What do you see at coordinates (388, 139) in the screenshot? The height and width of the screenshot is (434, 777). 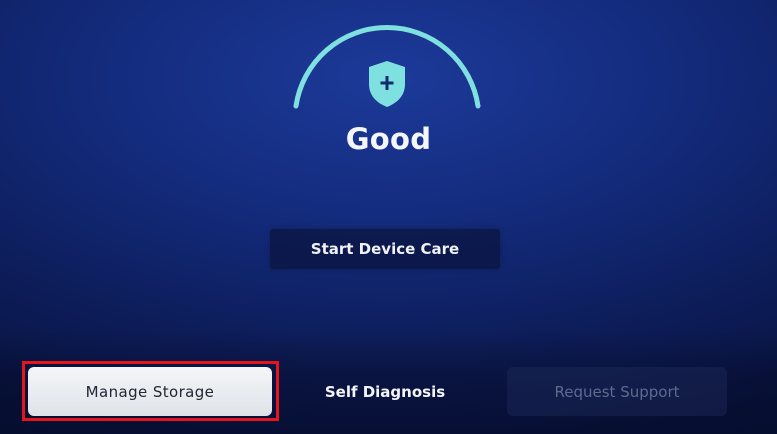 I see `status-text: Good` at bounding box center [388, 139].